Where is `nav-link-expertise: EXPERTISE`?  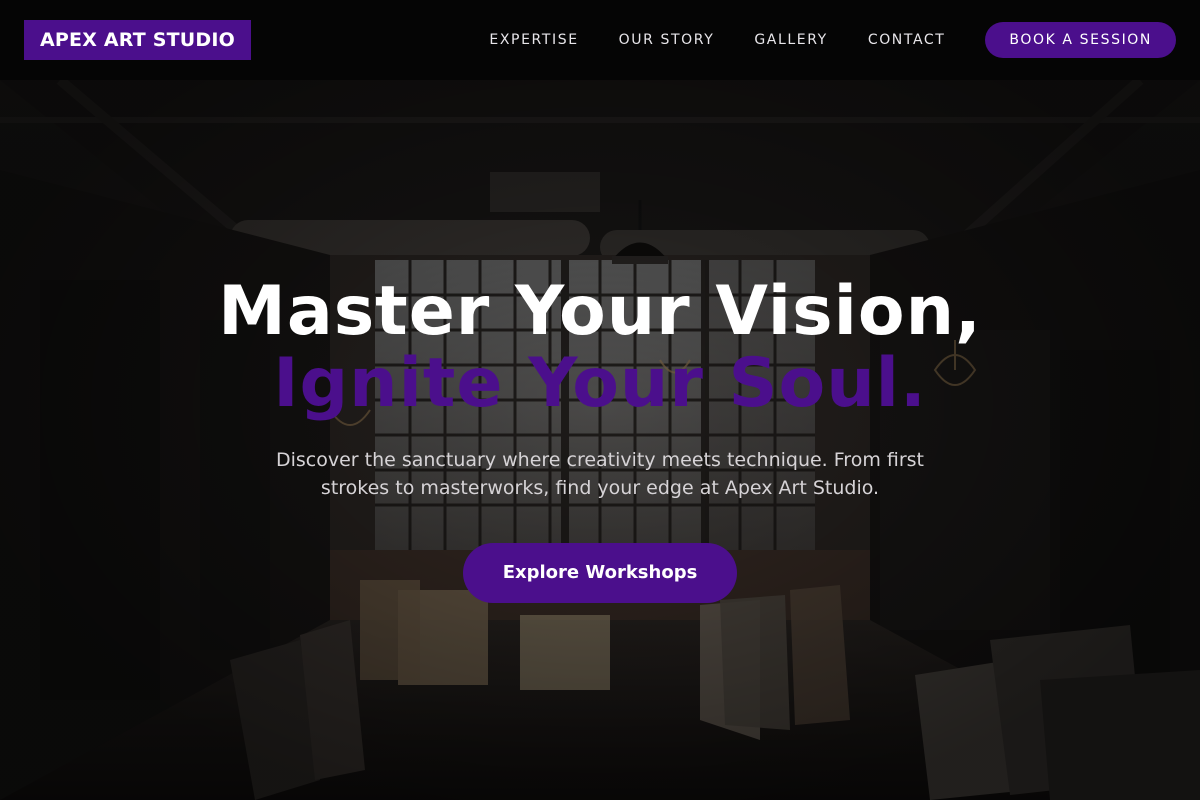
nav-link-expertise: EXPERTISE is located at coordinates (533, 40).